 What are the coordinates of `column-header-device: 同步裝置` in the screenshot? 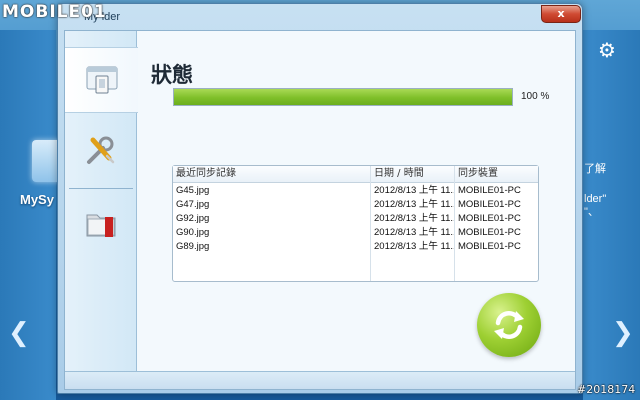 It's located at (496, 174).